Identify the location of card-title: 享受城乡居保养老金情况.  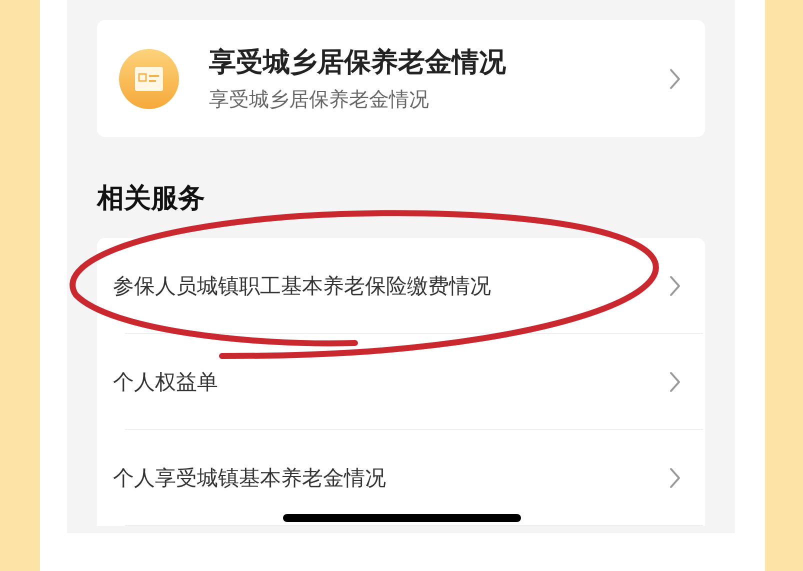
(358, 63).